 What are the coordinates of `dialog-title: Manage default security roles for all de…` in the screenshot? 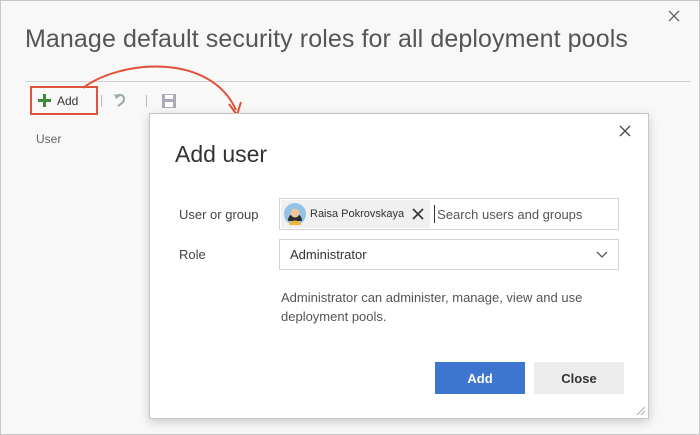 It's located at (326, 39).